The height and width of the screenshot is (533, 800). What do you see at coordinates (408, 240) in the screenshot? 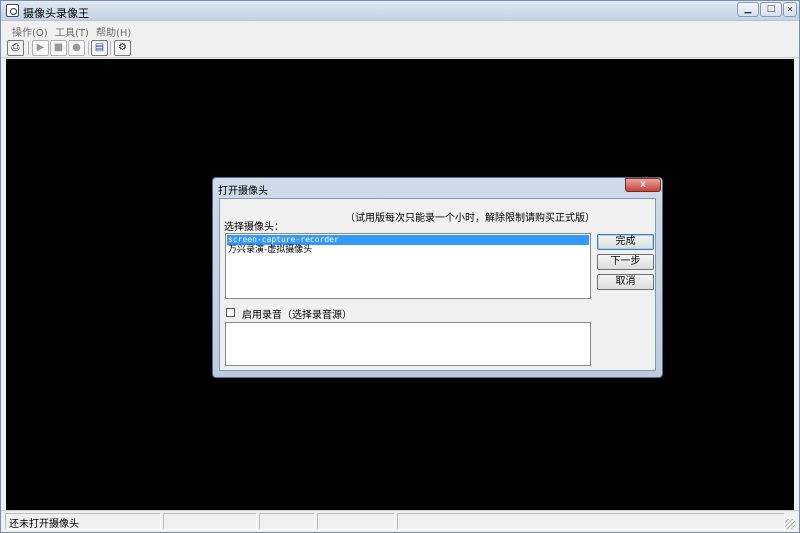
I see `camera-list-item: screen-capture-recorder` at bounding box center [408, 240].